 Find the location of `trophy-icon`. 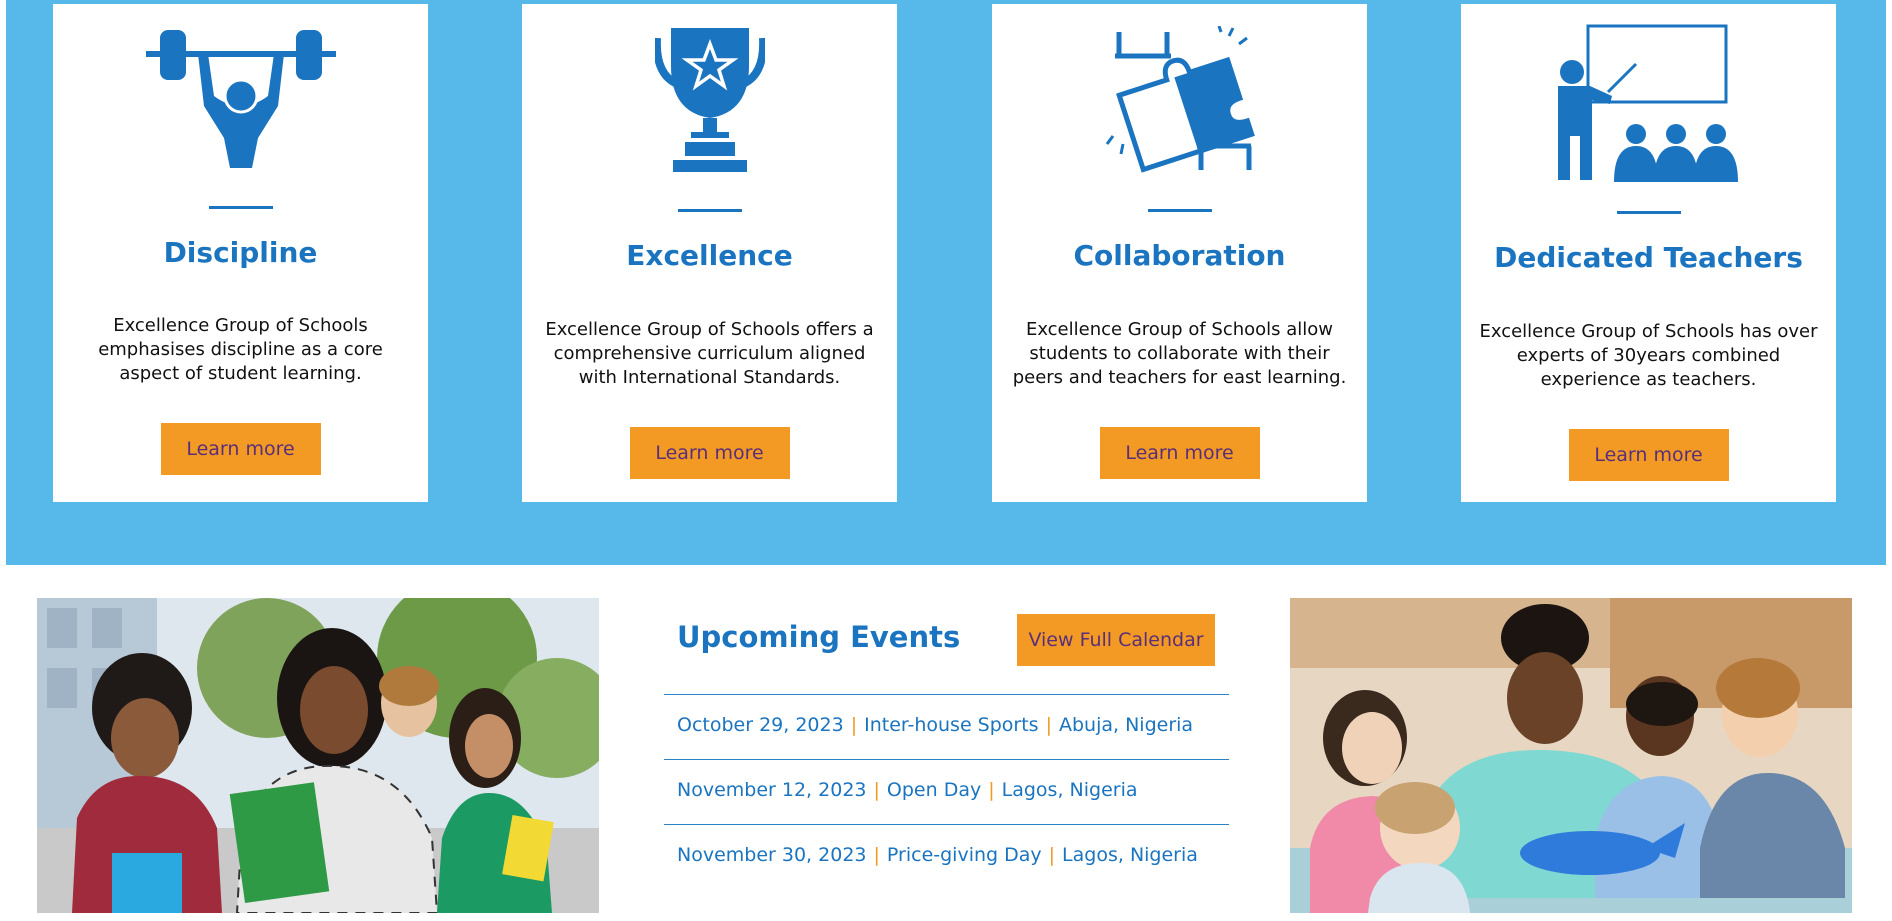

trophy-icon is located at coordinates (709, 100).